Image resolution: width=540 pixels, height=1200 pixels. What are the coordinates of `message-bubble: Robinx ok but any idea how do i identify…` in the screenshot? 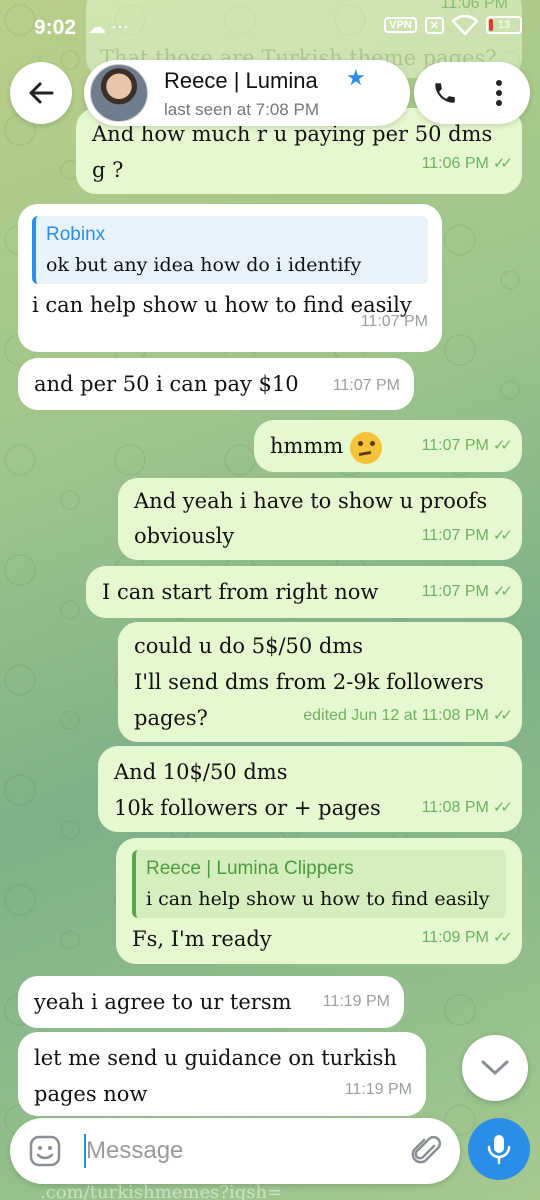 It's located at (230, 278).